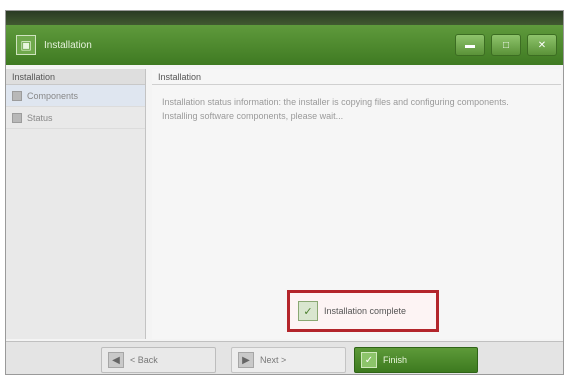  Describe the element at coordinates (26, 45) in the screenshot. I see `installer-icon: ▣` at that location.